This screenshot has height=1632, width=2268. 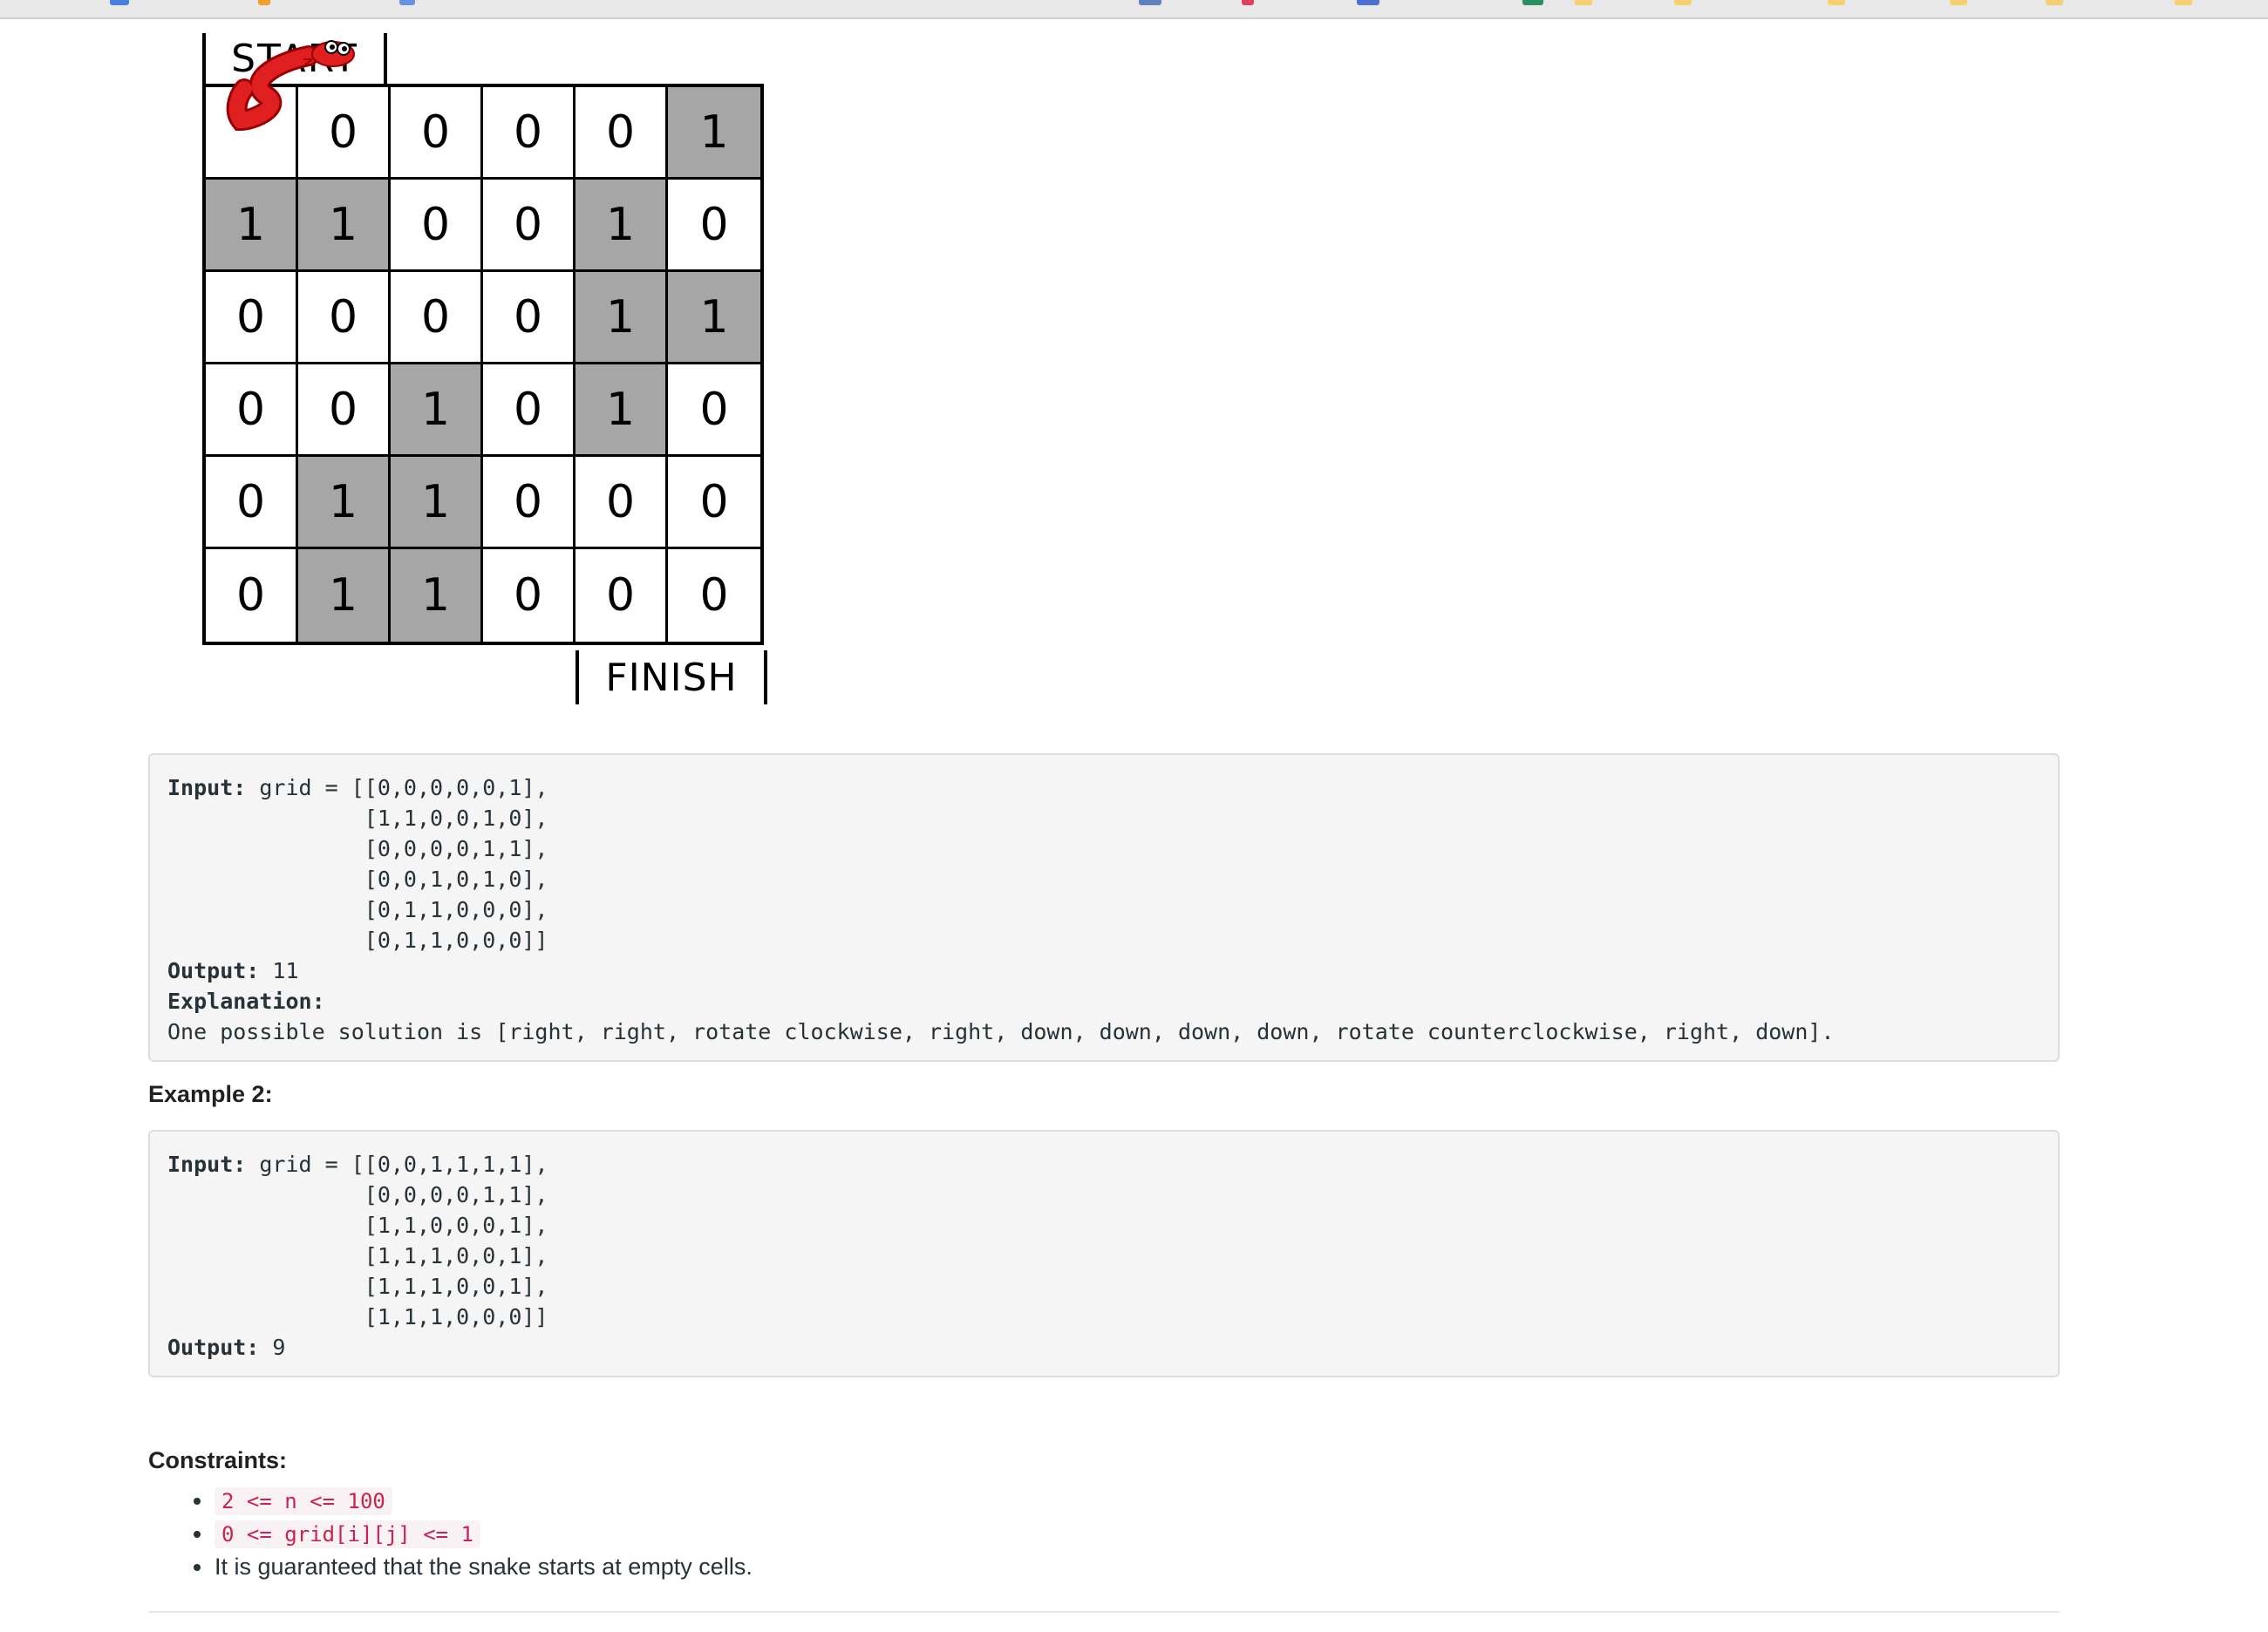 I want to click on example-2-heading: Example 2:, so click(x=210, y=1094).